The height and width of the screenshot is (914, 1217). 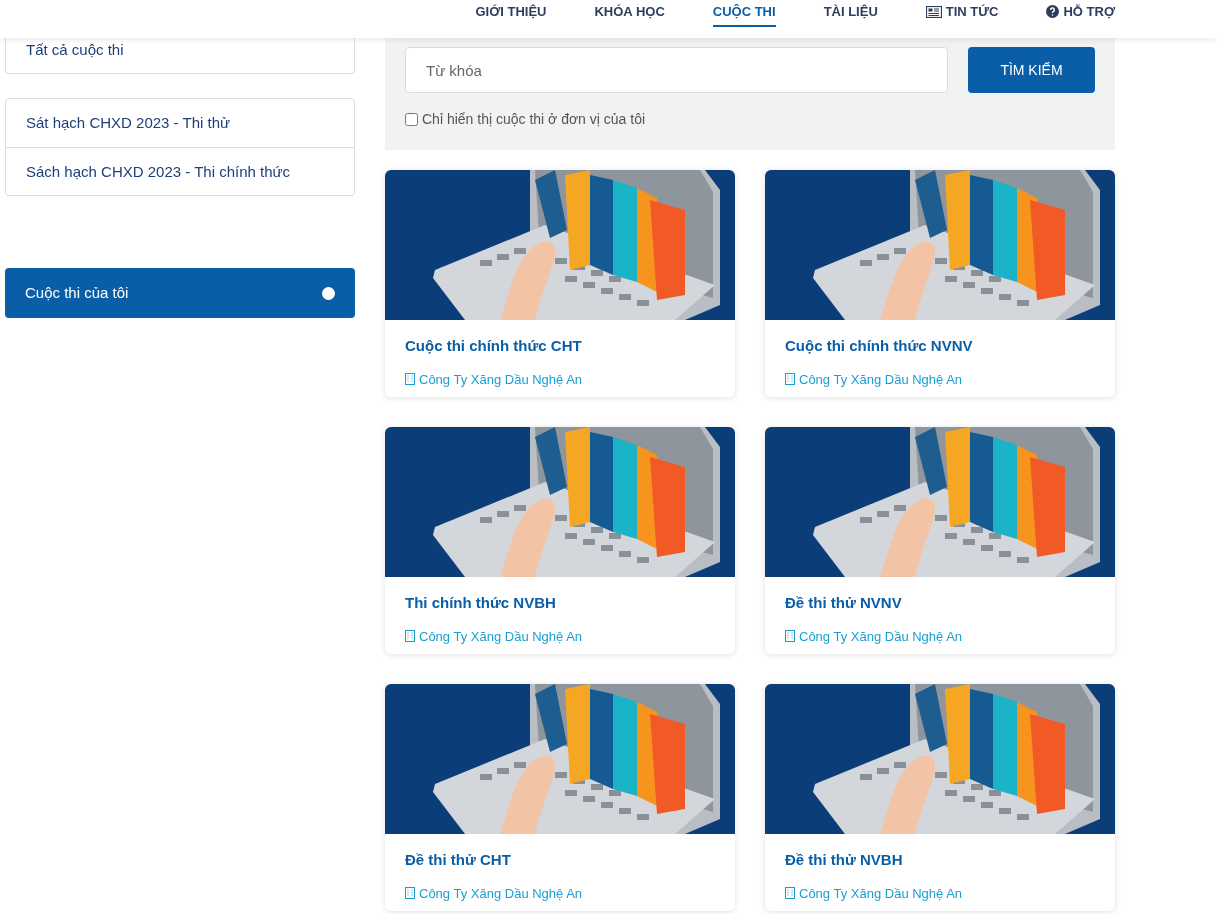 What do you see at coordinates (560, 283) in the screenshot?
I see `contest-card: Cuộc thi chính thức CHT Công Ty Xăng Dầu Nghệ An` at bounding box center [560, 283].